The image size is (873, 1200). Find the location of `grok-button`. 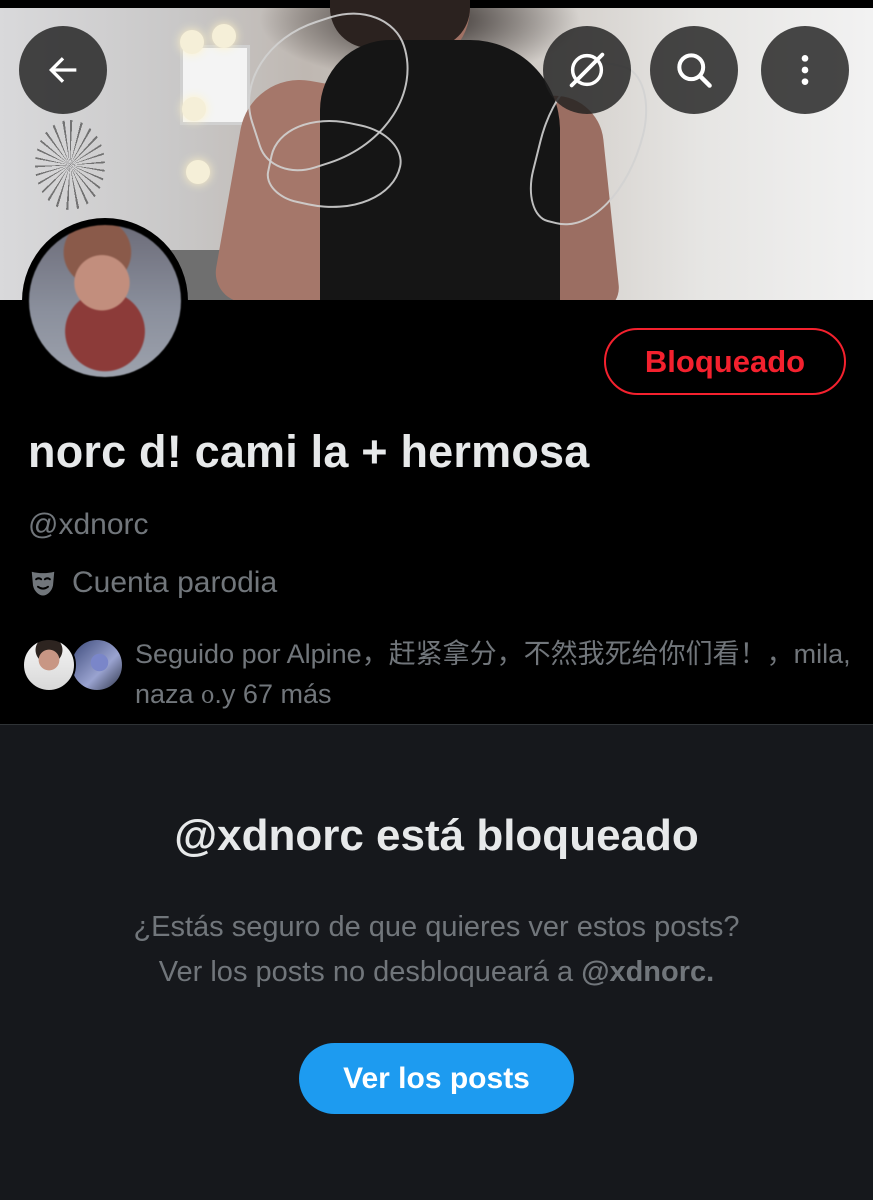

grok-button is located at coordinates (587, 70).